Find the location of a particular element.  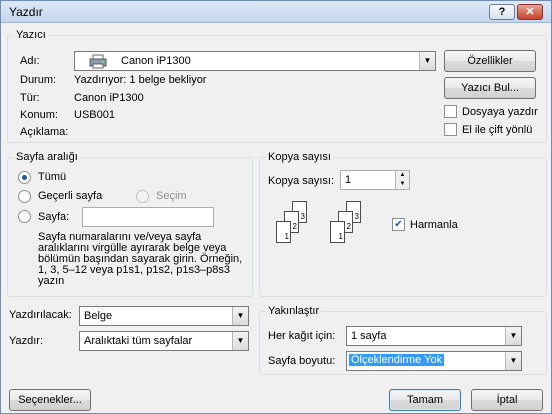

copies-count-input: 1 ▲ ▼ is located at coordinates (375, 180).